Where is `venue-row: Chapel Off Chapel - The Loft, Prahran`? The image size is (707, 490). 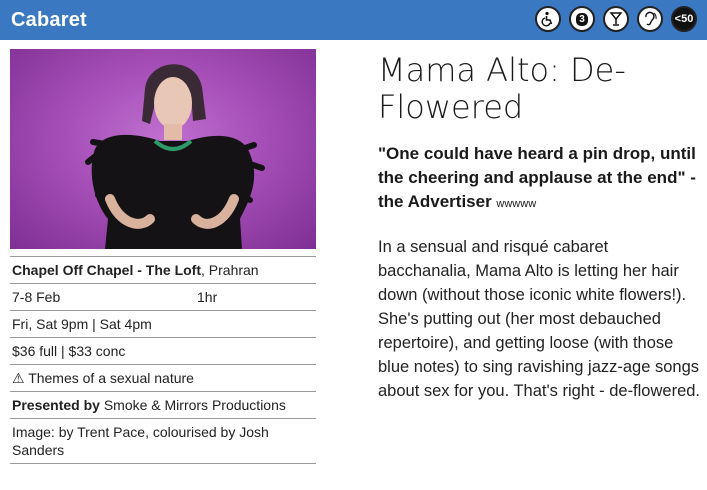 venue-row: Chapel Off Chapel - The Loft, Prahran is located at coordinates (163, 270).